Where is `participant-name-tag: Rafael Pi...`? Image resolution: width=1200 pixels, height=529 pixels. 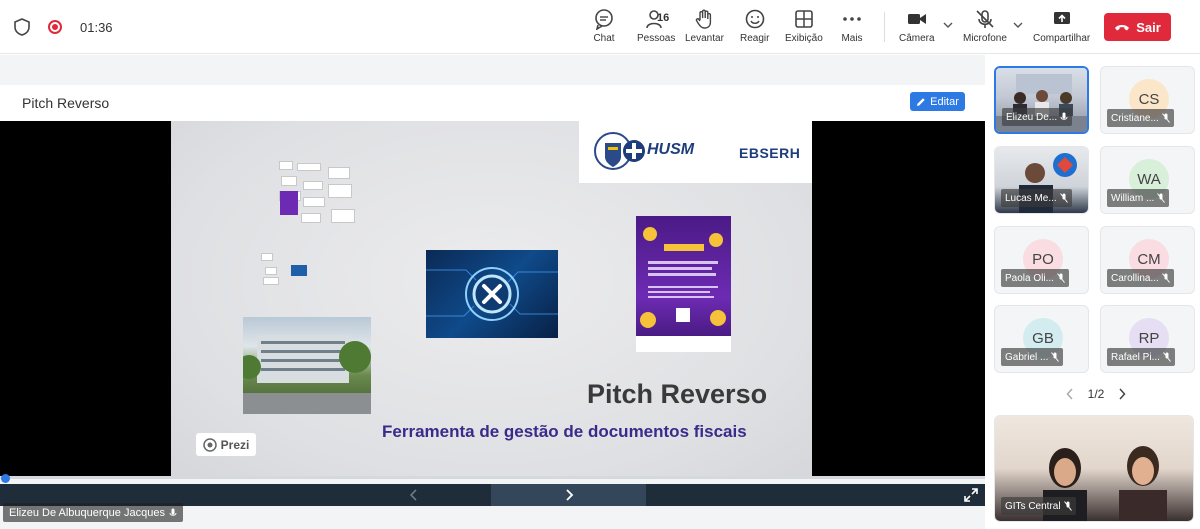 participant-name-tag: Rafael Pi... is located at coordinates (1141, 357).